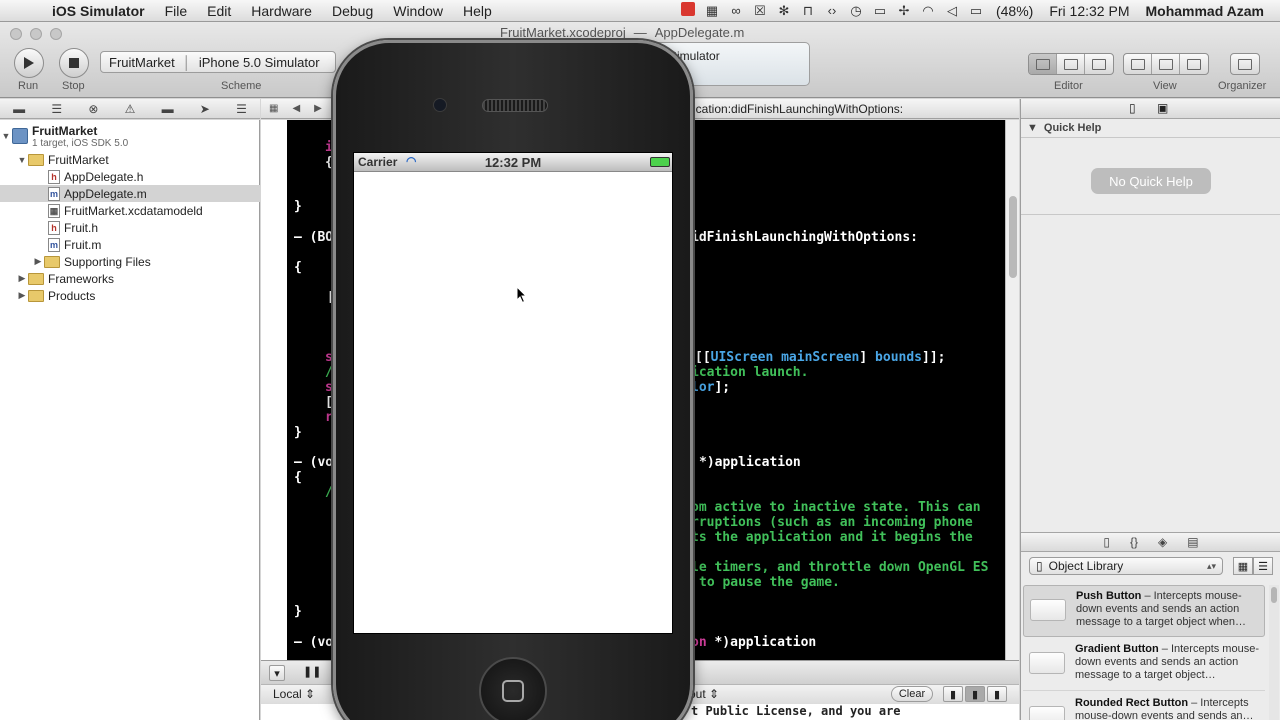  I want to click on list-view-icon: ☰, so click(1263, 566).